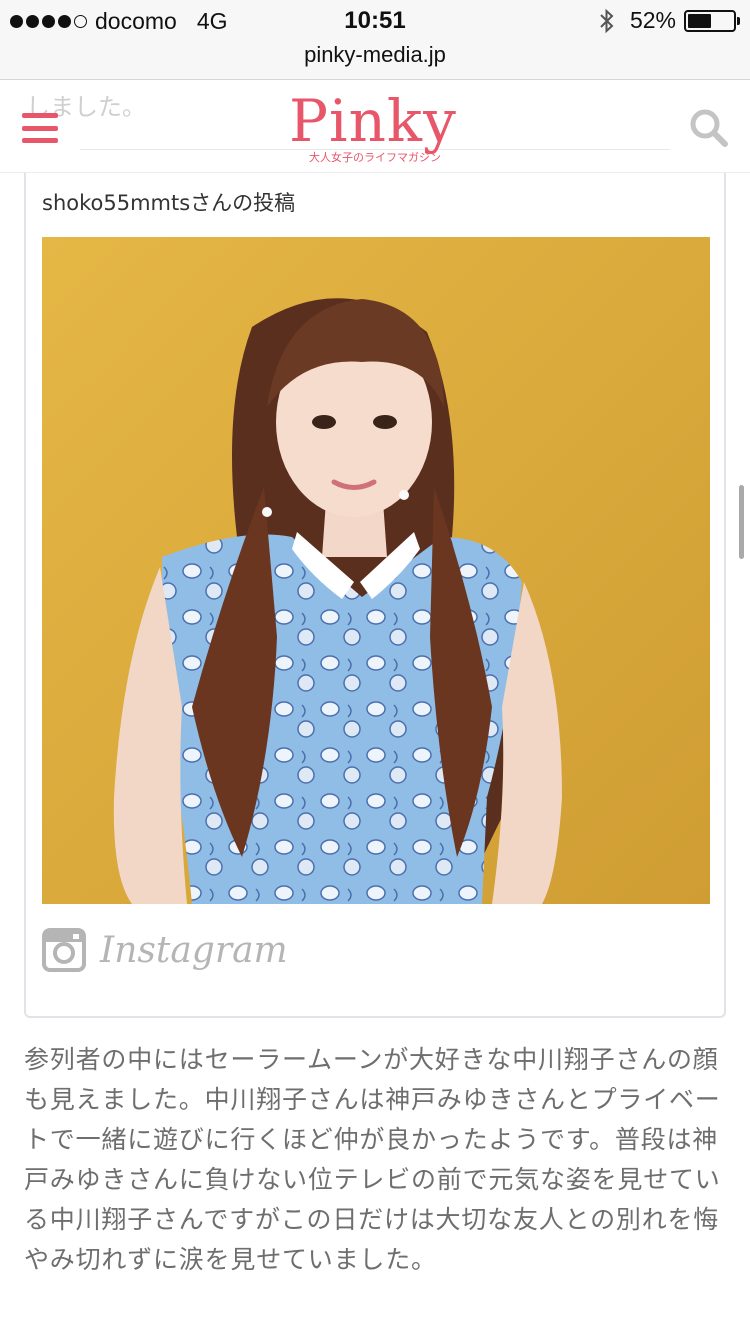  What do you see at coordinates (373, 121) in the screenshot?
I see `logo-wordmark: Pinky` at bounding box center [373, 121].